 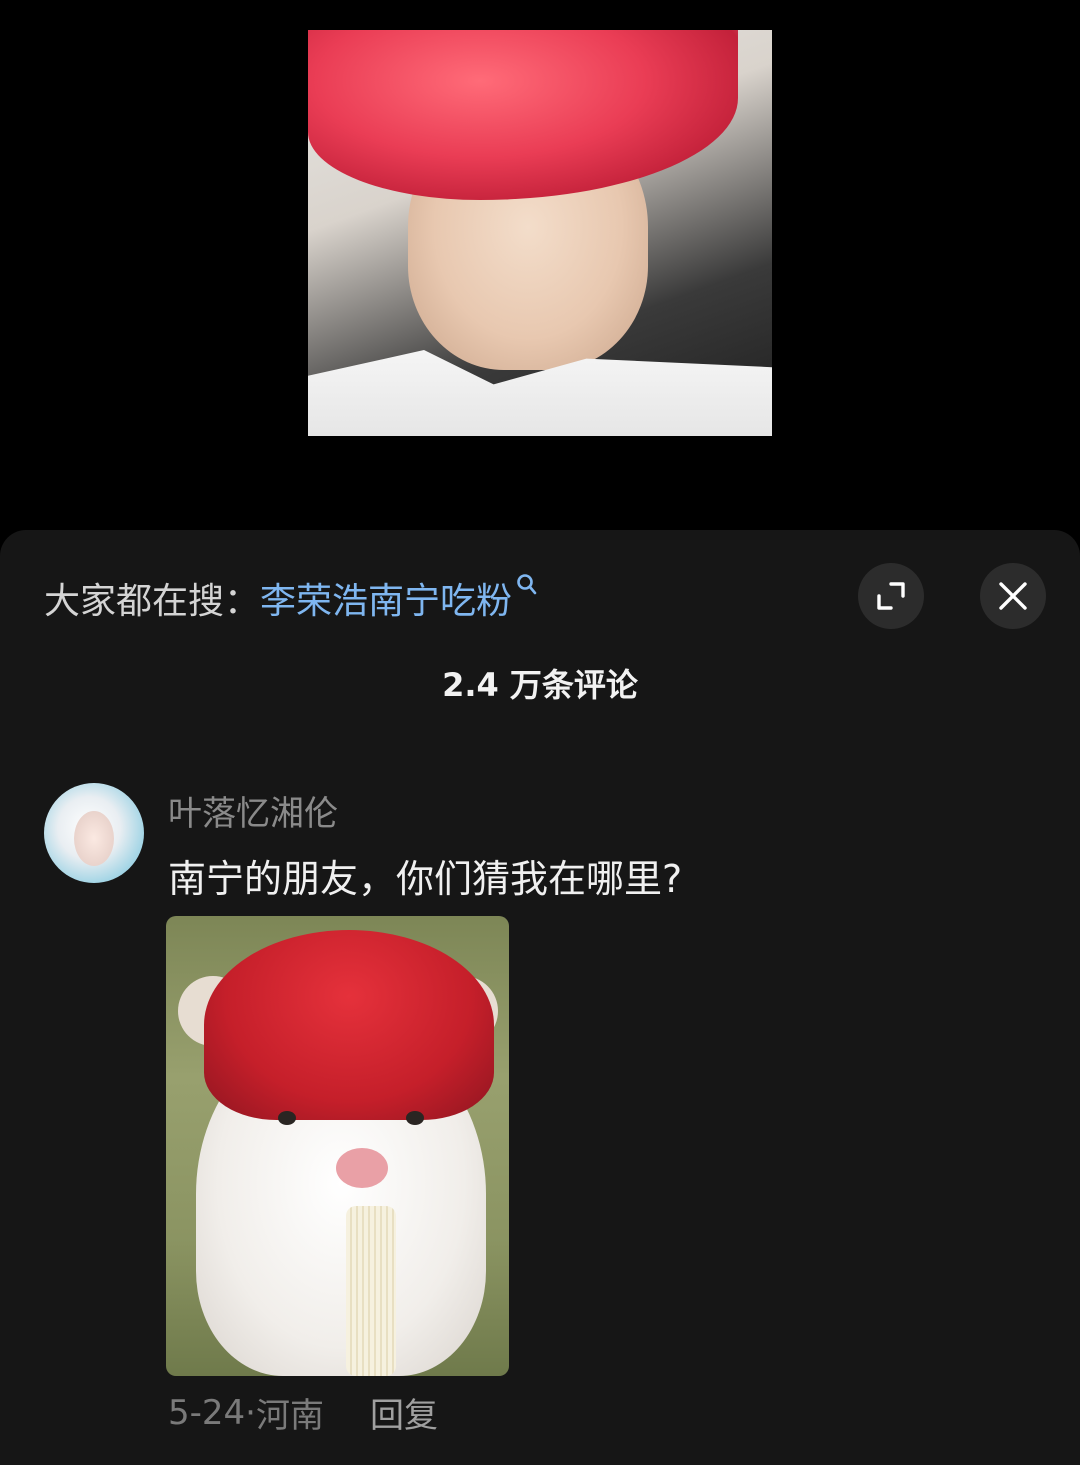 I want to click on expand-icon, so click(x=891, y=596).